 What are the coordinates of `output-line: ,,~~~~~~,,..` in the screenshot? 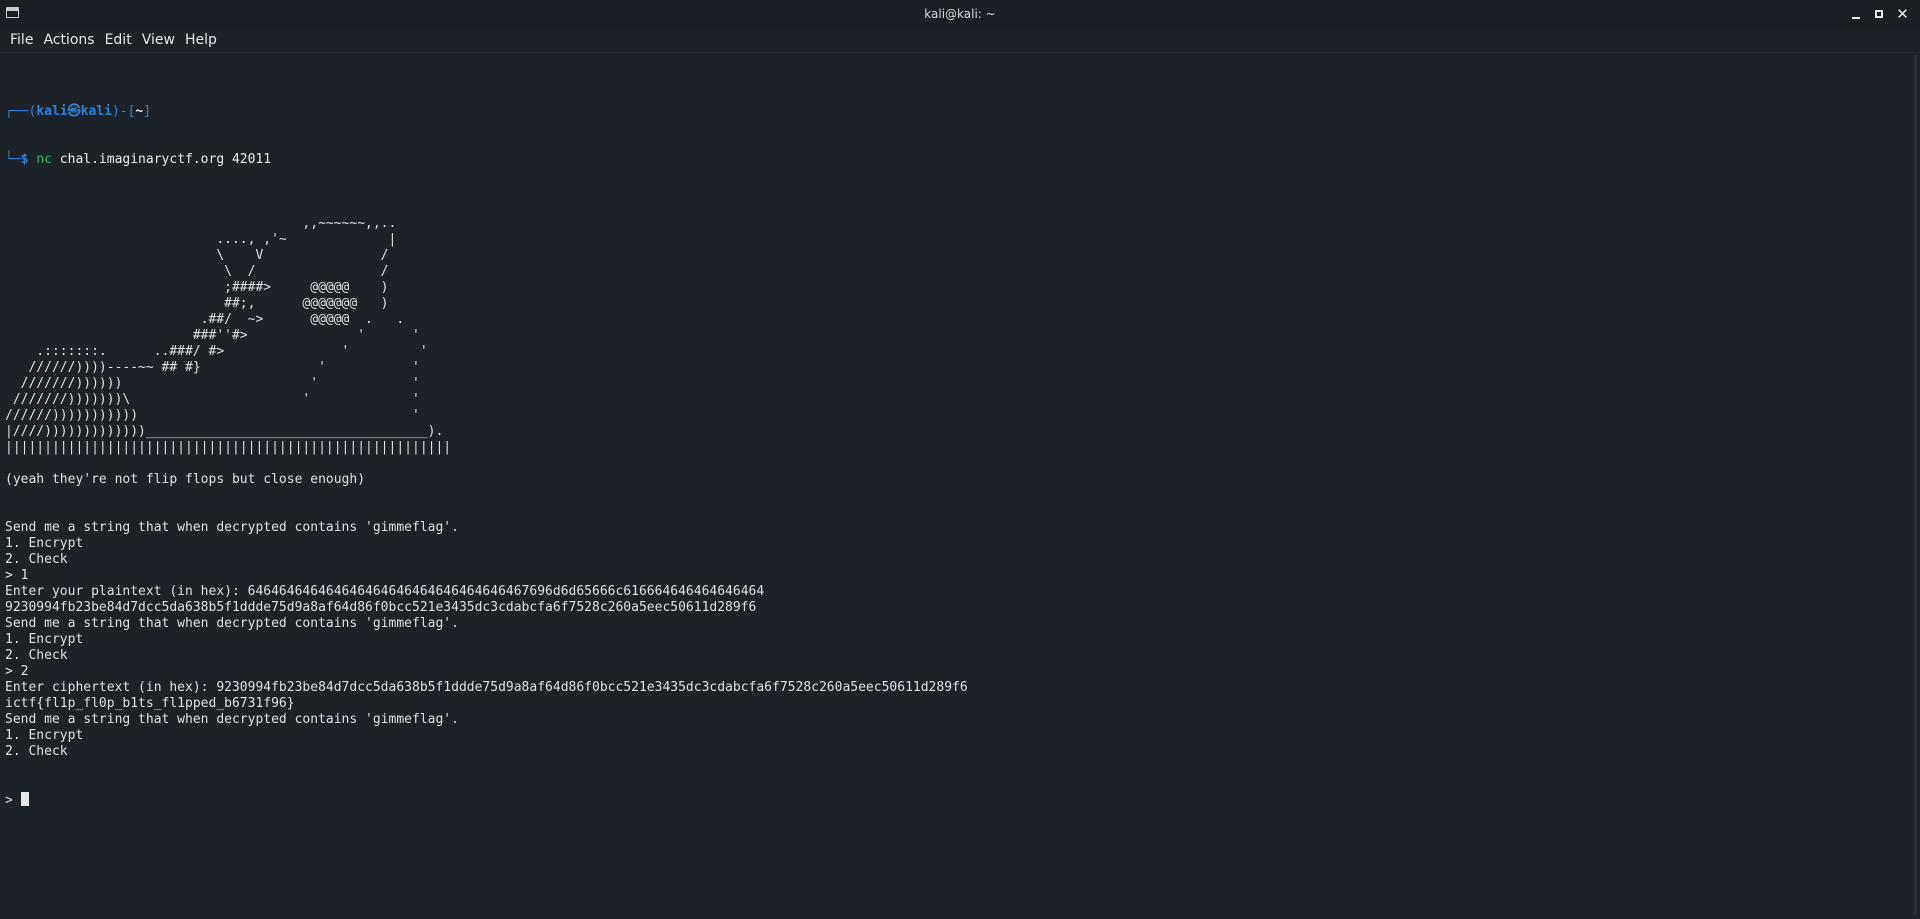 It's located at (201, 223).